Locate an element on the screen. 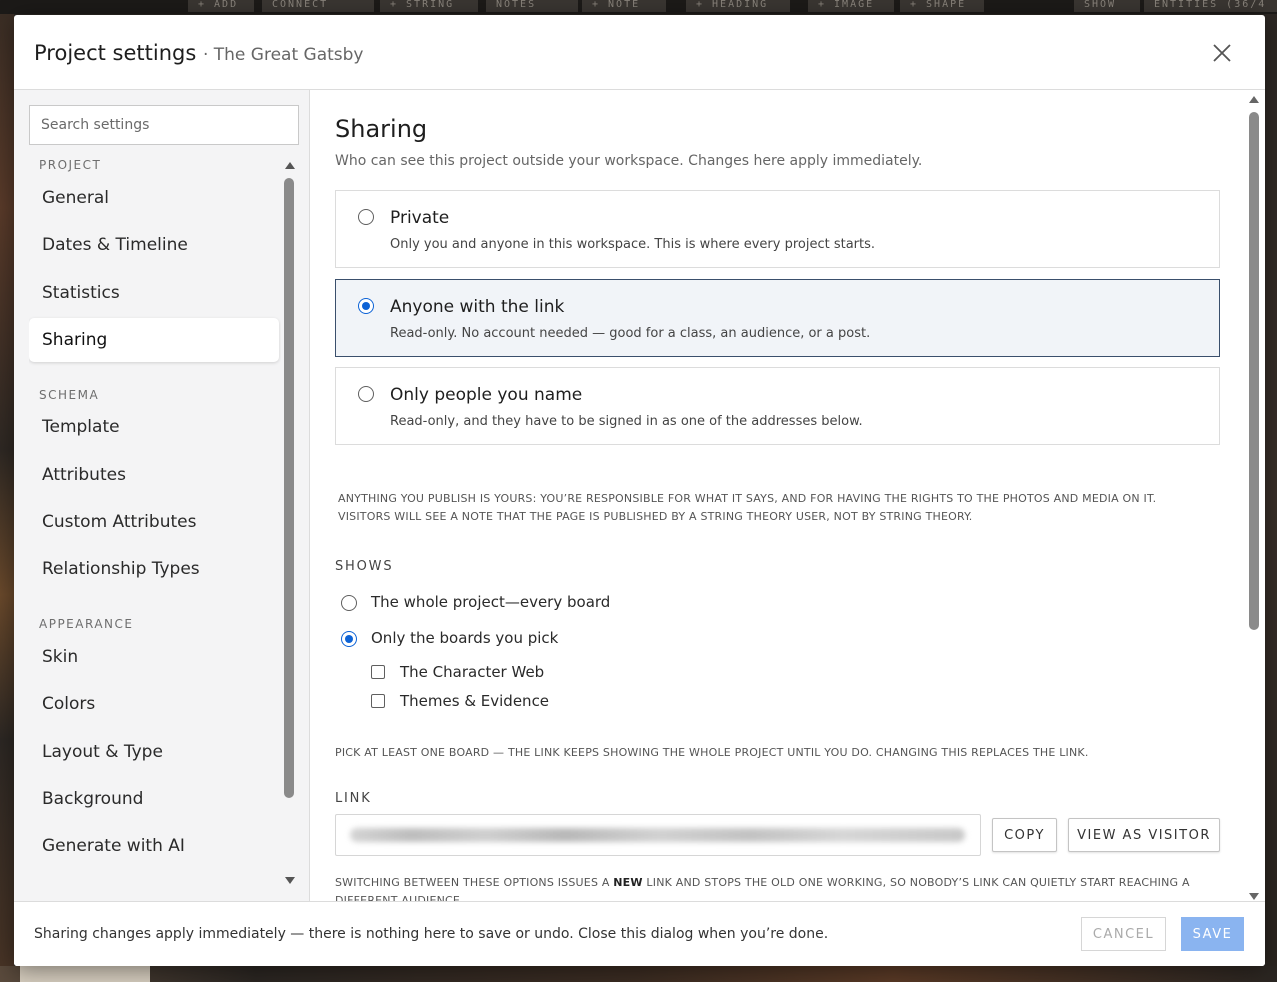 This screenshot has height=982, width=1277. radio-private is located at coordinates (366, 217).